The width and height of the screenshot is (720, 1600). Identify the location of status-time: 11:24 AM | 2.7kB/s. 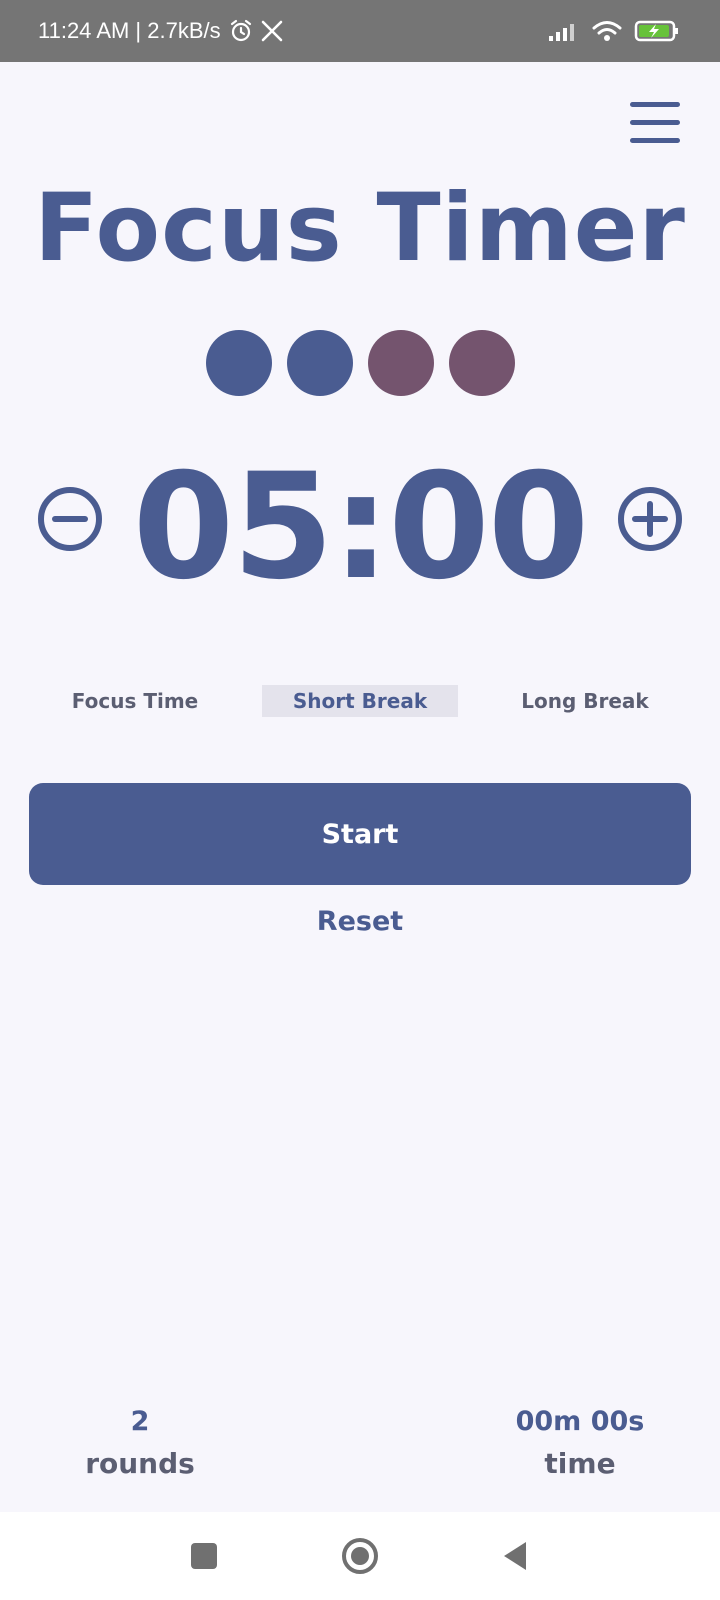
(129, 30).